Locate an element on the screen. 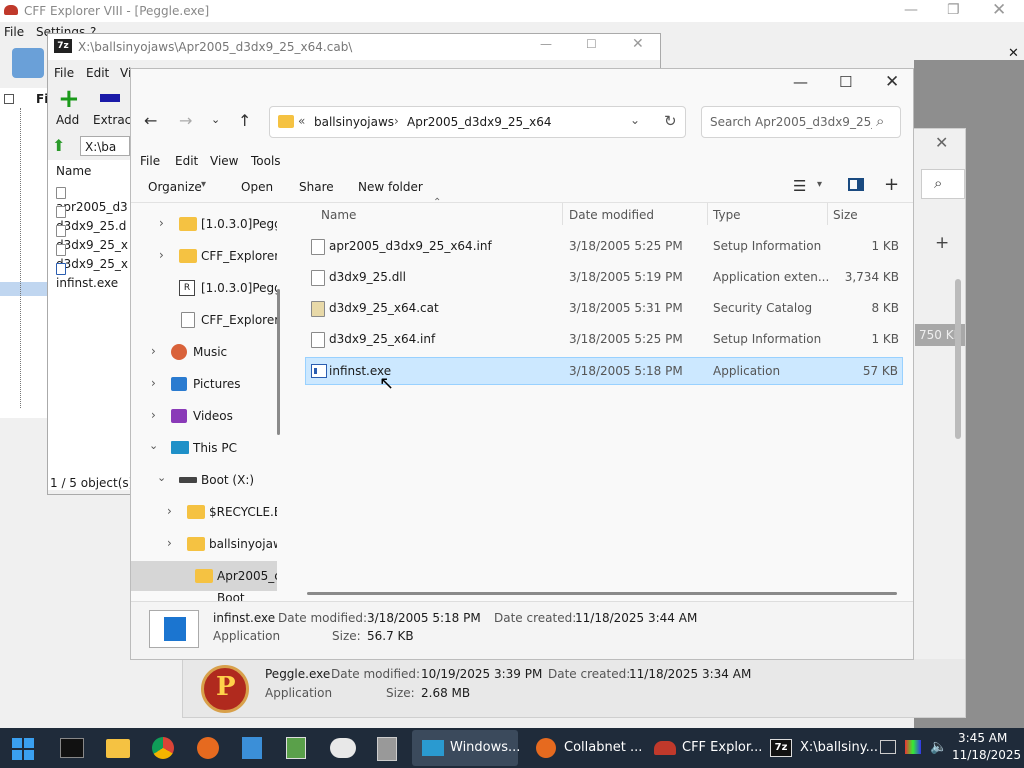  sz-menu-file: File is located at coordinates (64, 73).